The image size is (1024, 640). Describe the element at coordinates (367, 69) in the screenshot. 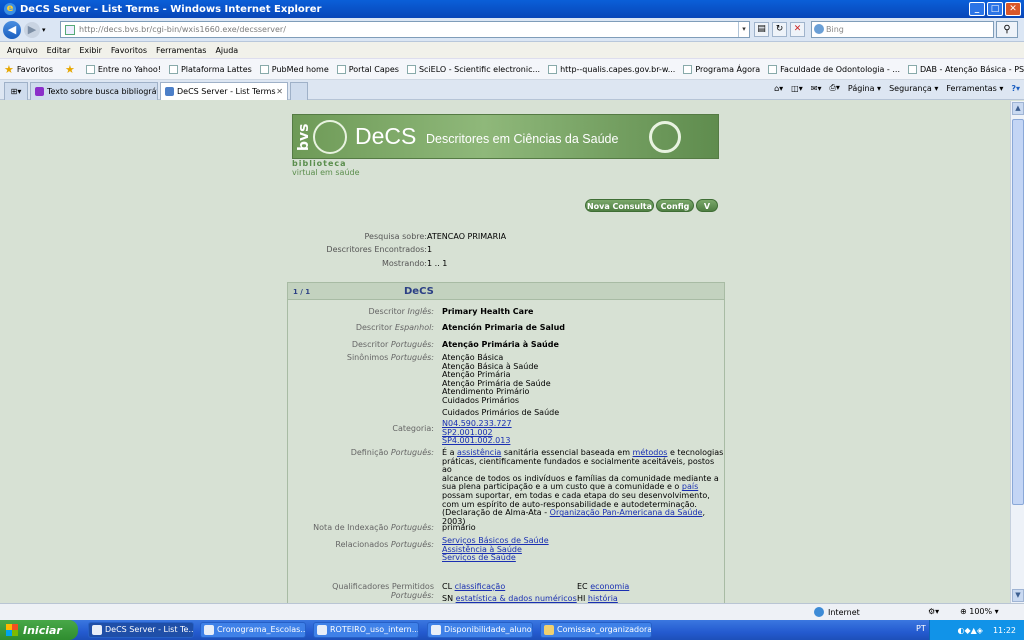

I see `fav-capes: Portal Capes` at that location.